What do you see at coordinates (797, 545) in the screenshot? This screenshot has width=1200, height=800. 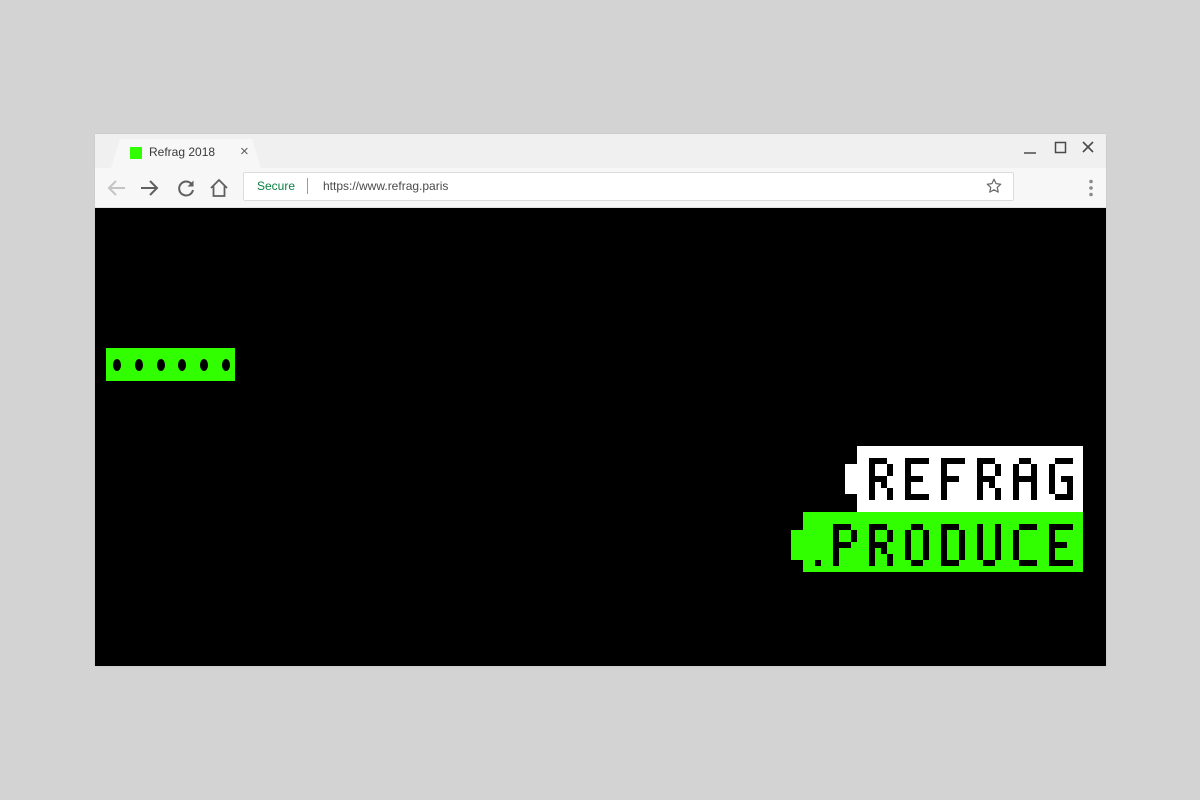 I see `logo-line-produce-backing-step` at bounding box center [797, 545].